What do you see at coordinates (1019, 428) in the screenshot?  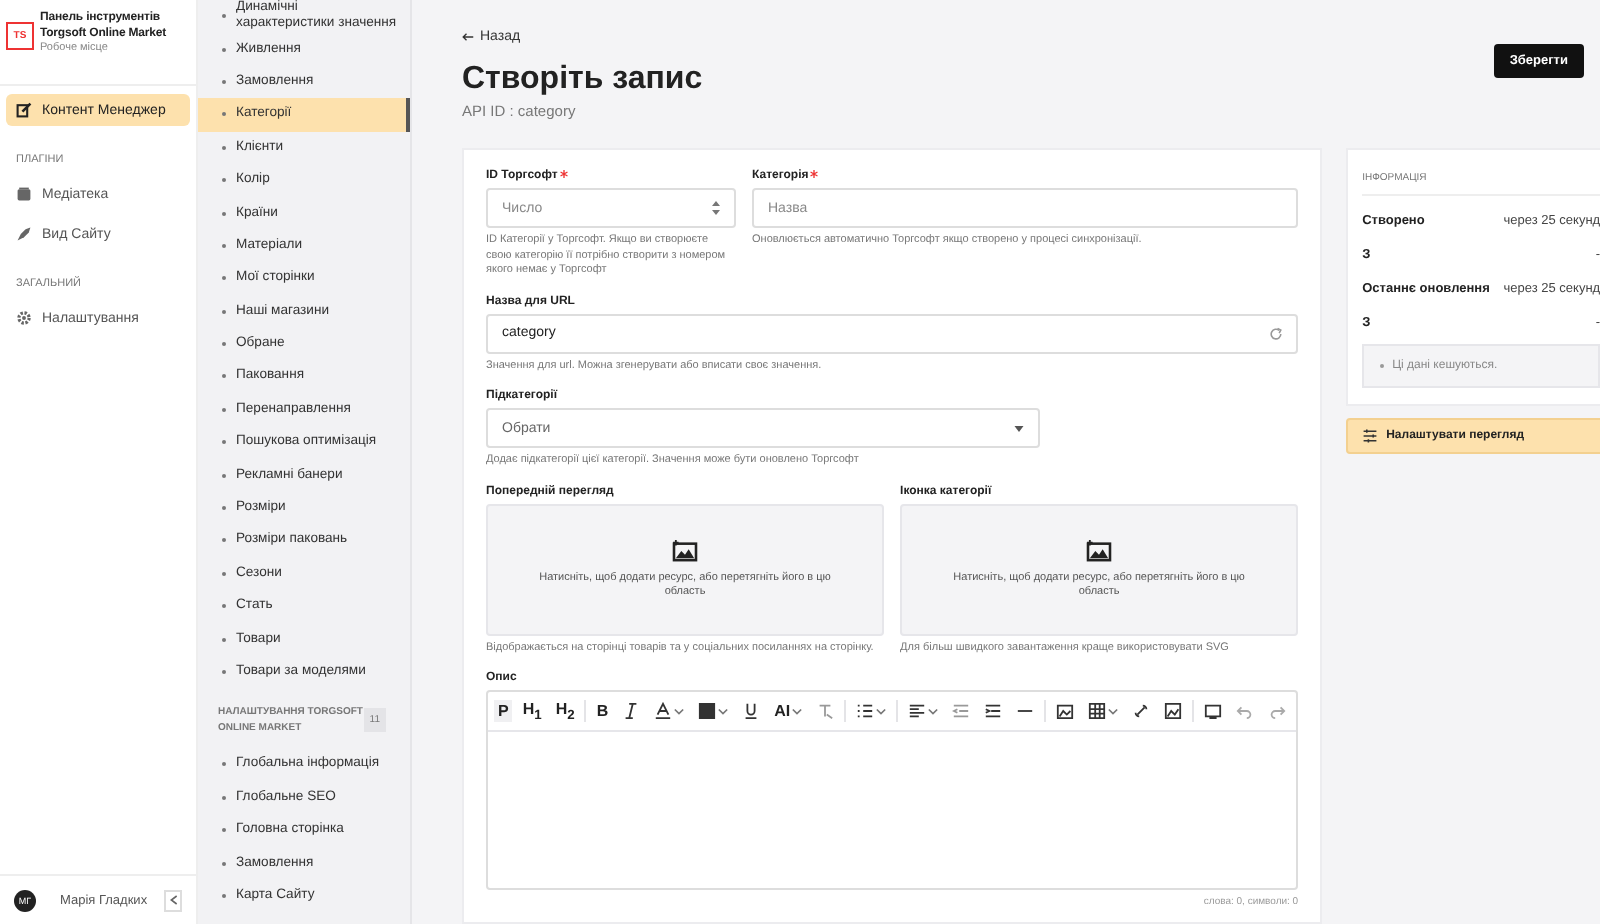 I see `caret-icon` at bounding box center [1019, 428].